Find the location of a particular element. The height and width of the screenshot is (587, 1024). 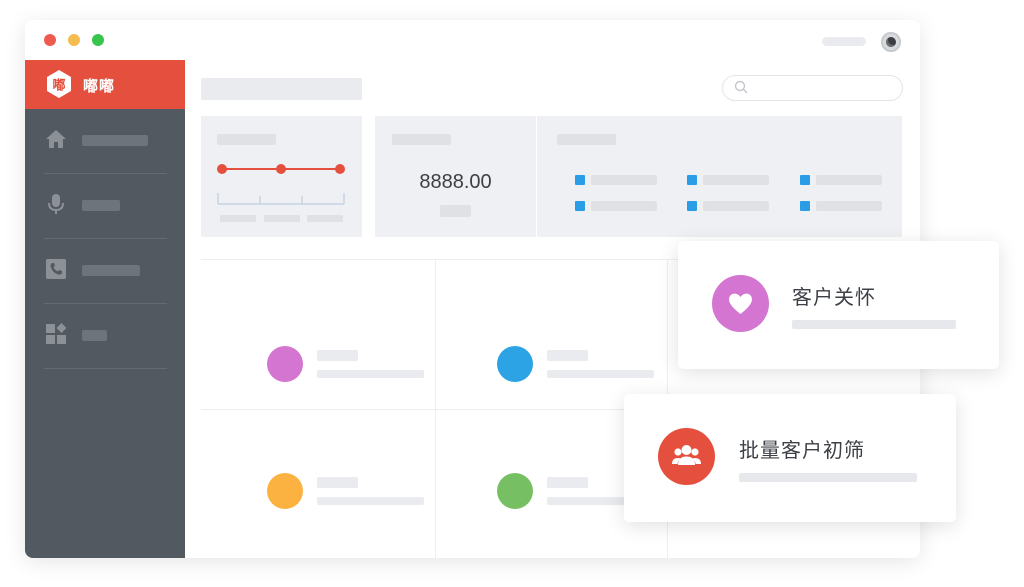

title-placeholder is located at coordinates (844, 41).